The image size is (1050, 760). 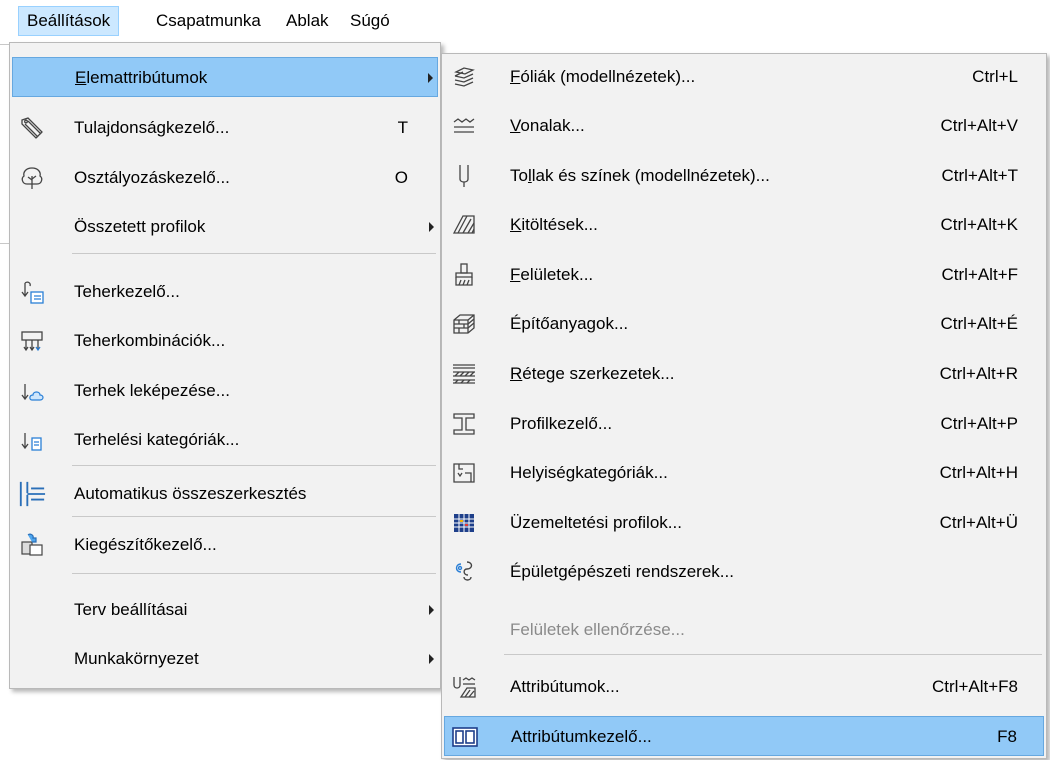 I want to click on submenu-item-foliak: Fóliák (modellnézetek)... Ctrl+L, so click(x=744, y=77).